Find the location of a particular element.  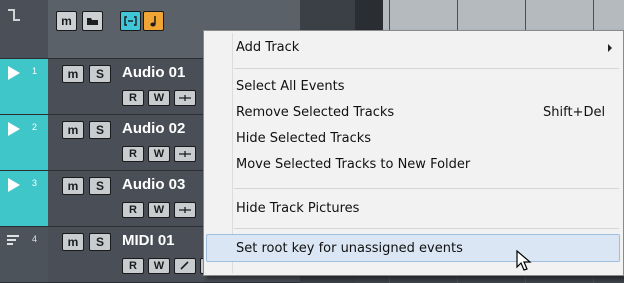

folder-toggle-button is located at coordinates (92, 21).